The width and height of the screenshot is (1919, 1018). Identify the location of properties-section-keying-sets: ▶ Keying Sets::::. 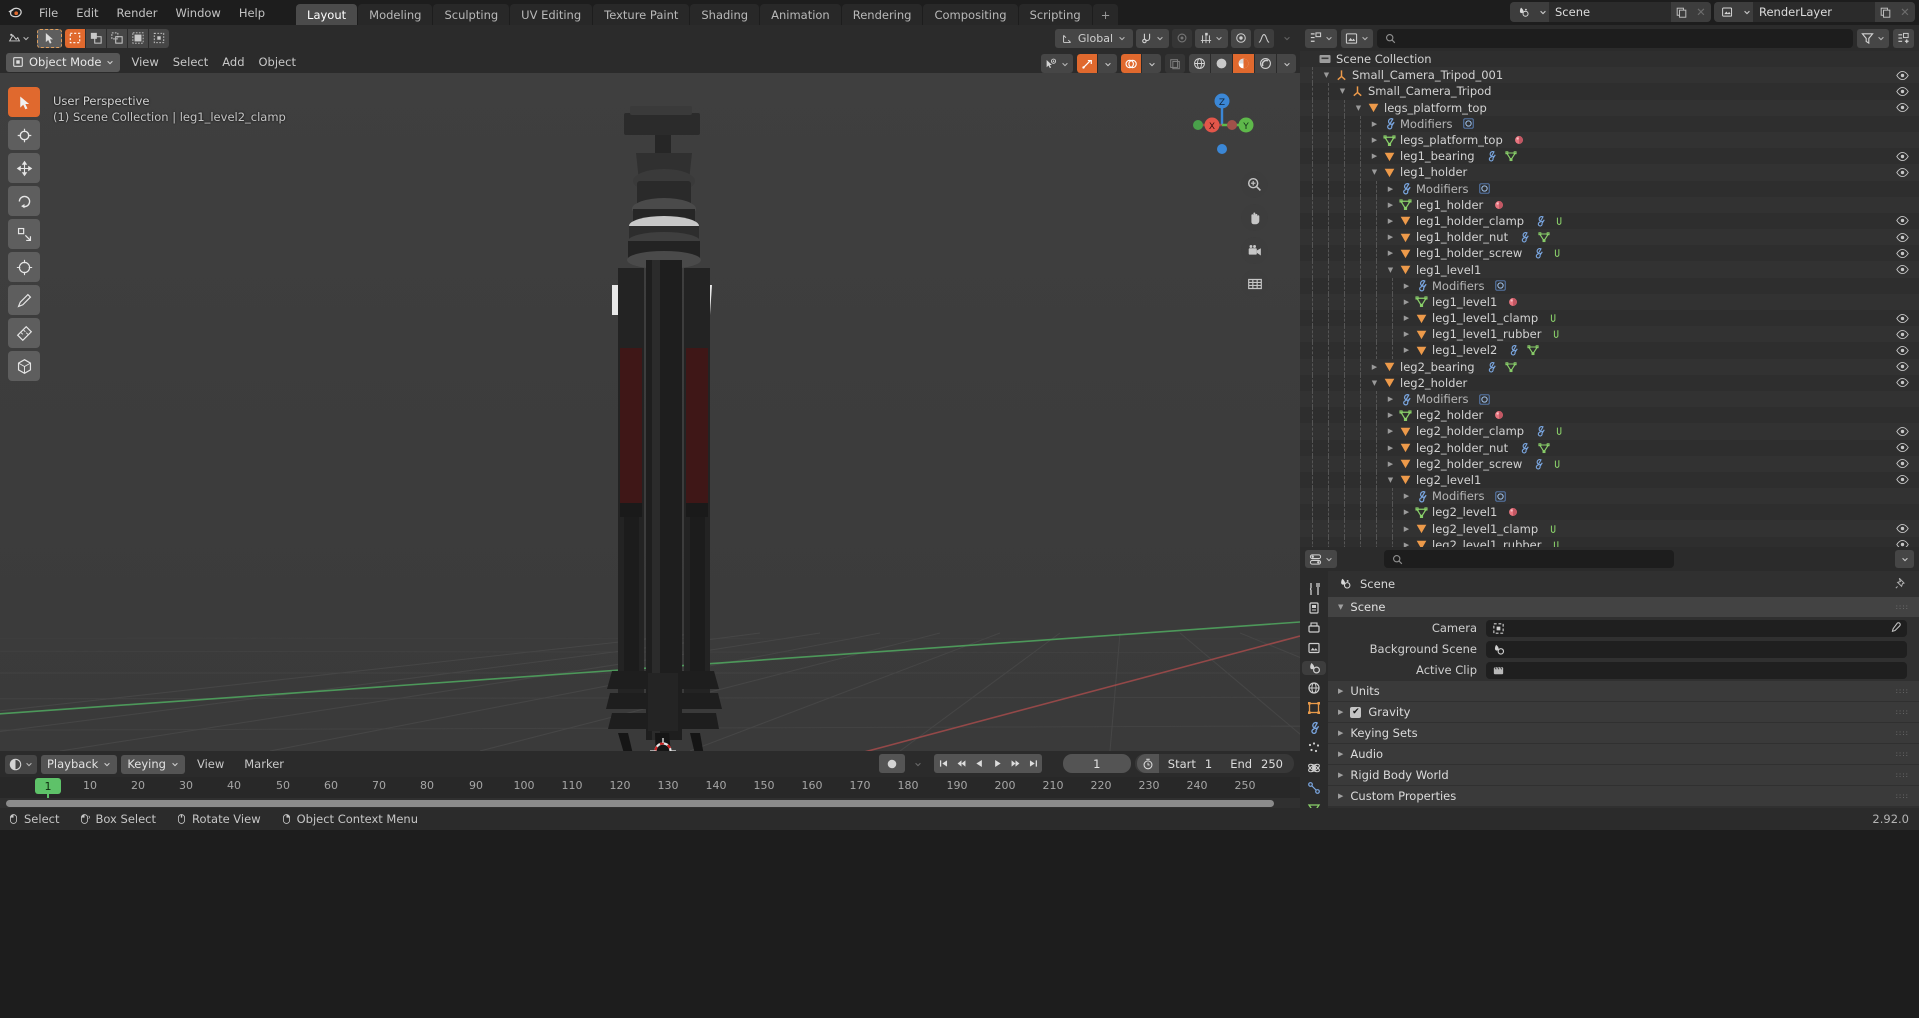
(1623, 733).